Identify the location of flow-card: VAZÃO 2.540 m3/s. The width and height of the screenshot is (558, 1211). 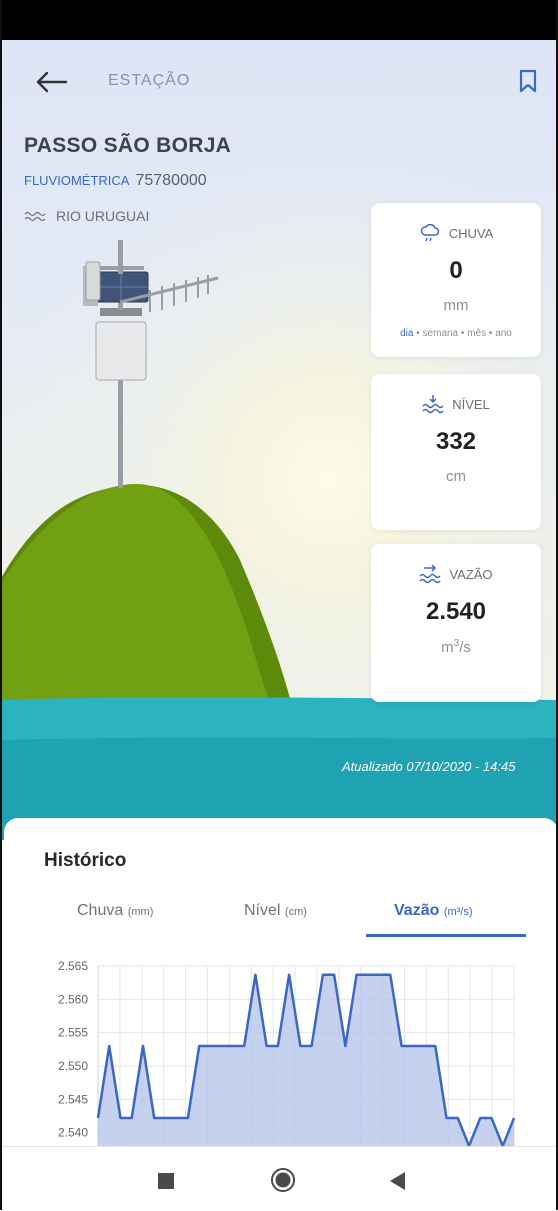
(456, 623).